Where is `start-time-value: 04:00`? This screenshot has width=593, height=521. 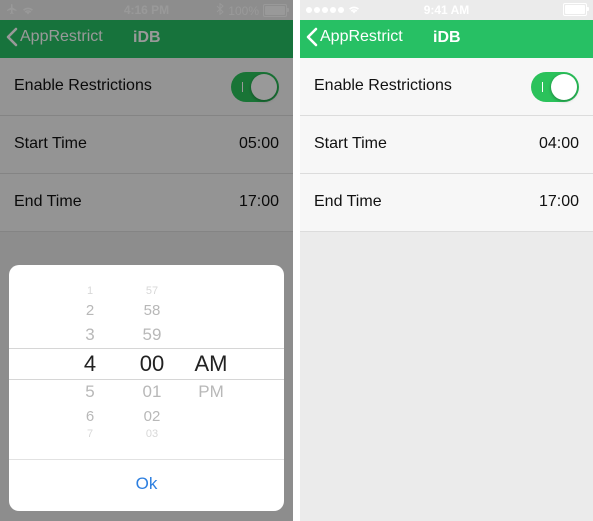
start-time-value: 04:00 is located at coordinates (558, 143).